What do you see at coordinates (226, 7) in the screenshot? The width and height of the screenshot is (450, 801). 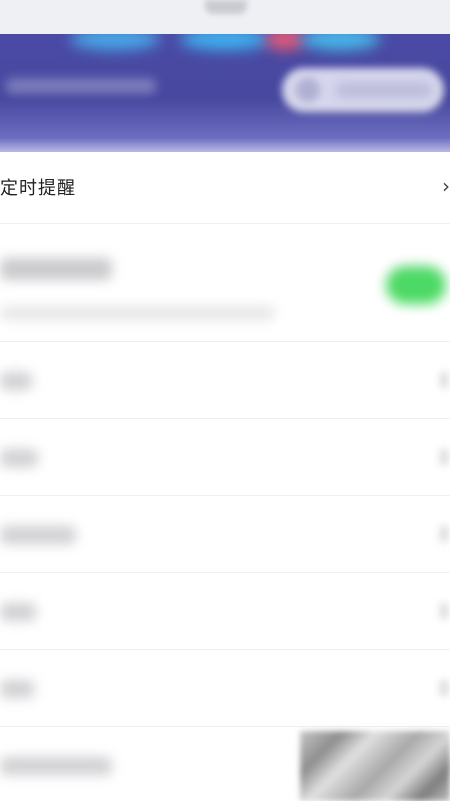 I see `status-notch` at bounding box center [226, 7].